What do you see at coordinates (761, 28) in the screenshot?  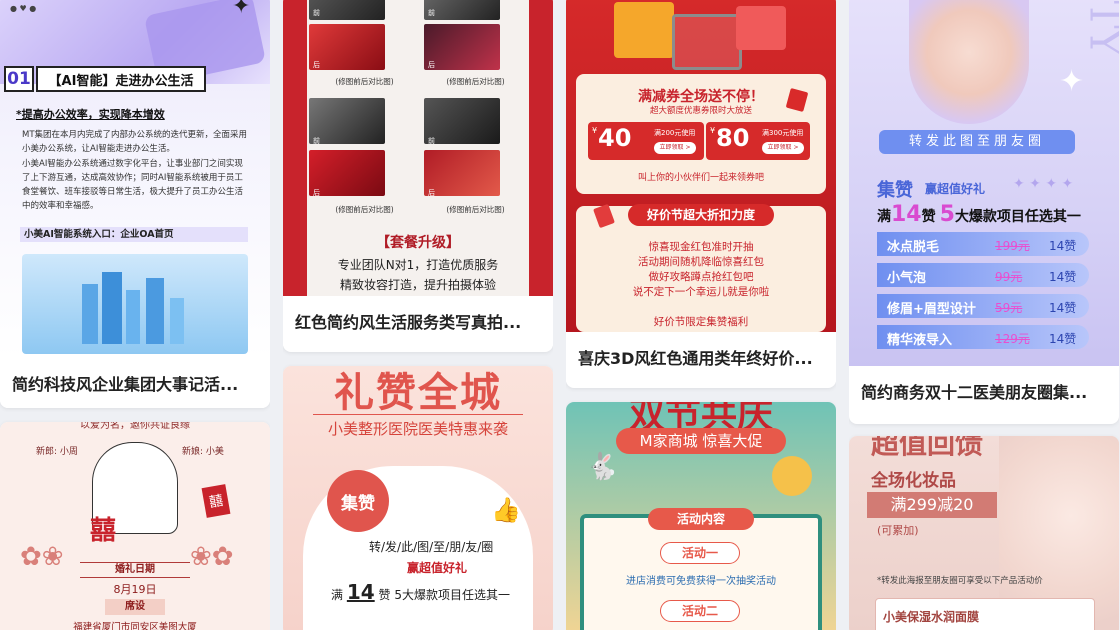 I see `gift-bag-icon` at bounding box center [761, 28].